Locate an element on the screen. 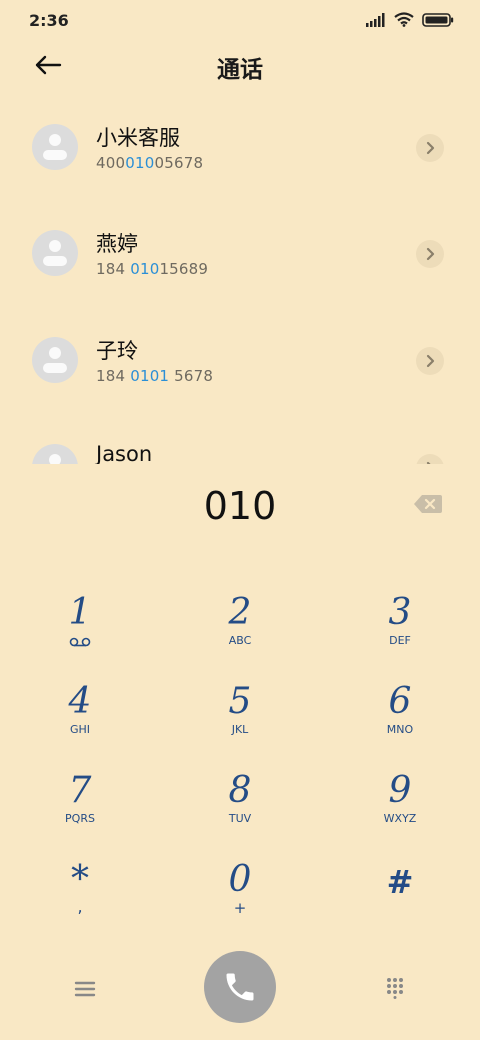 This screenshot has height=1040, width=480. key-letters: DEF is located at coordinates (400, 640).